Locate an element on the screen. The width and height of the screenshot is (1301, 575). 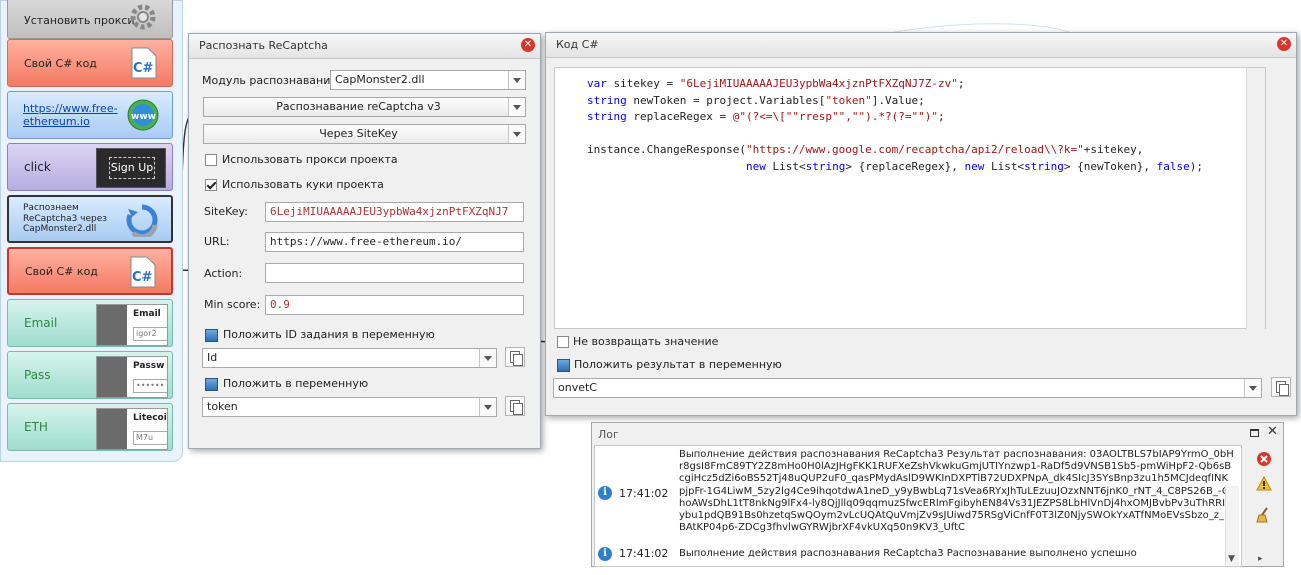
block-label: Pass is located at coordinates (37, 375).